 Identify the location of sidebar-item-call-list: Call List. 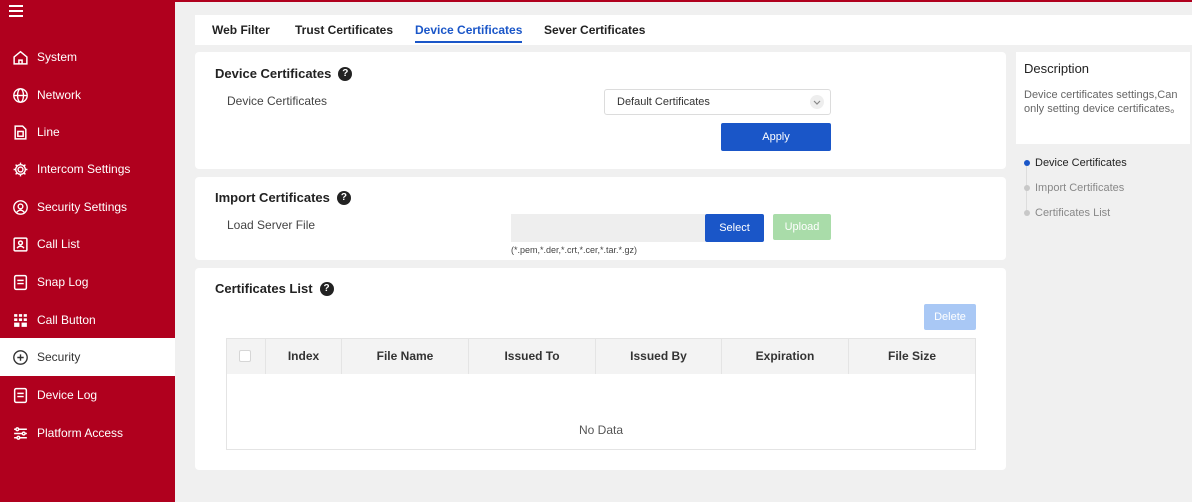
(87, 244).